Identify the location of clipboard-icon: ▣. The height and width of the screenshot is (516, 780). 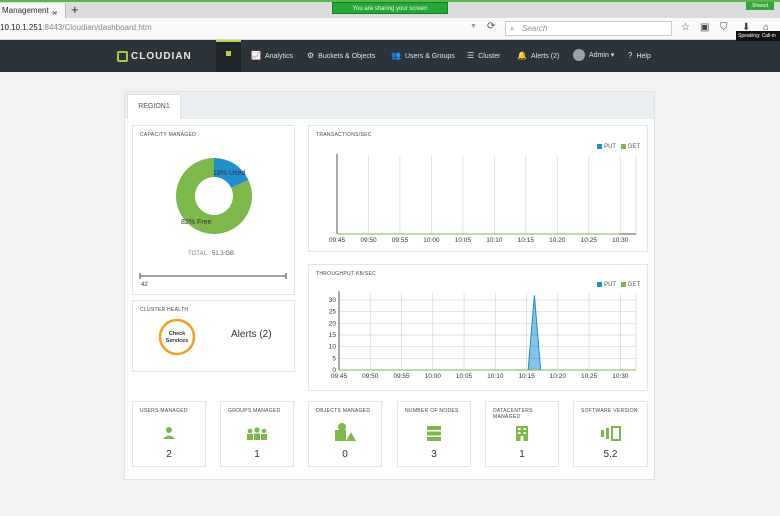
(704, 27).